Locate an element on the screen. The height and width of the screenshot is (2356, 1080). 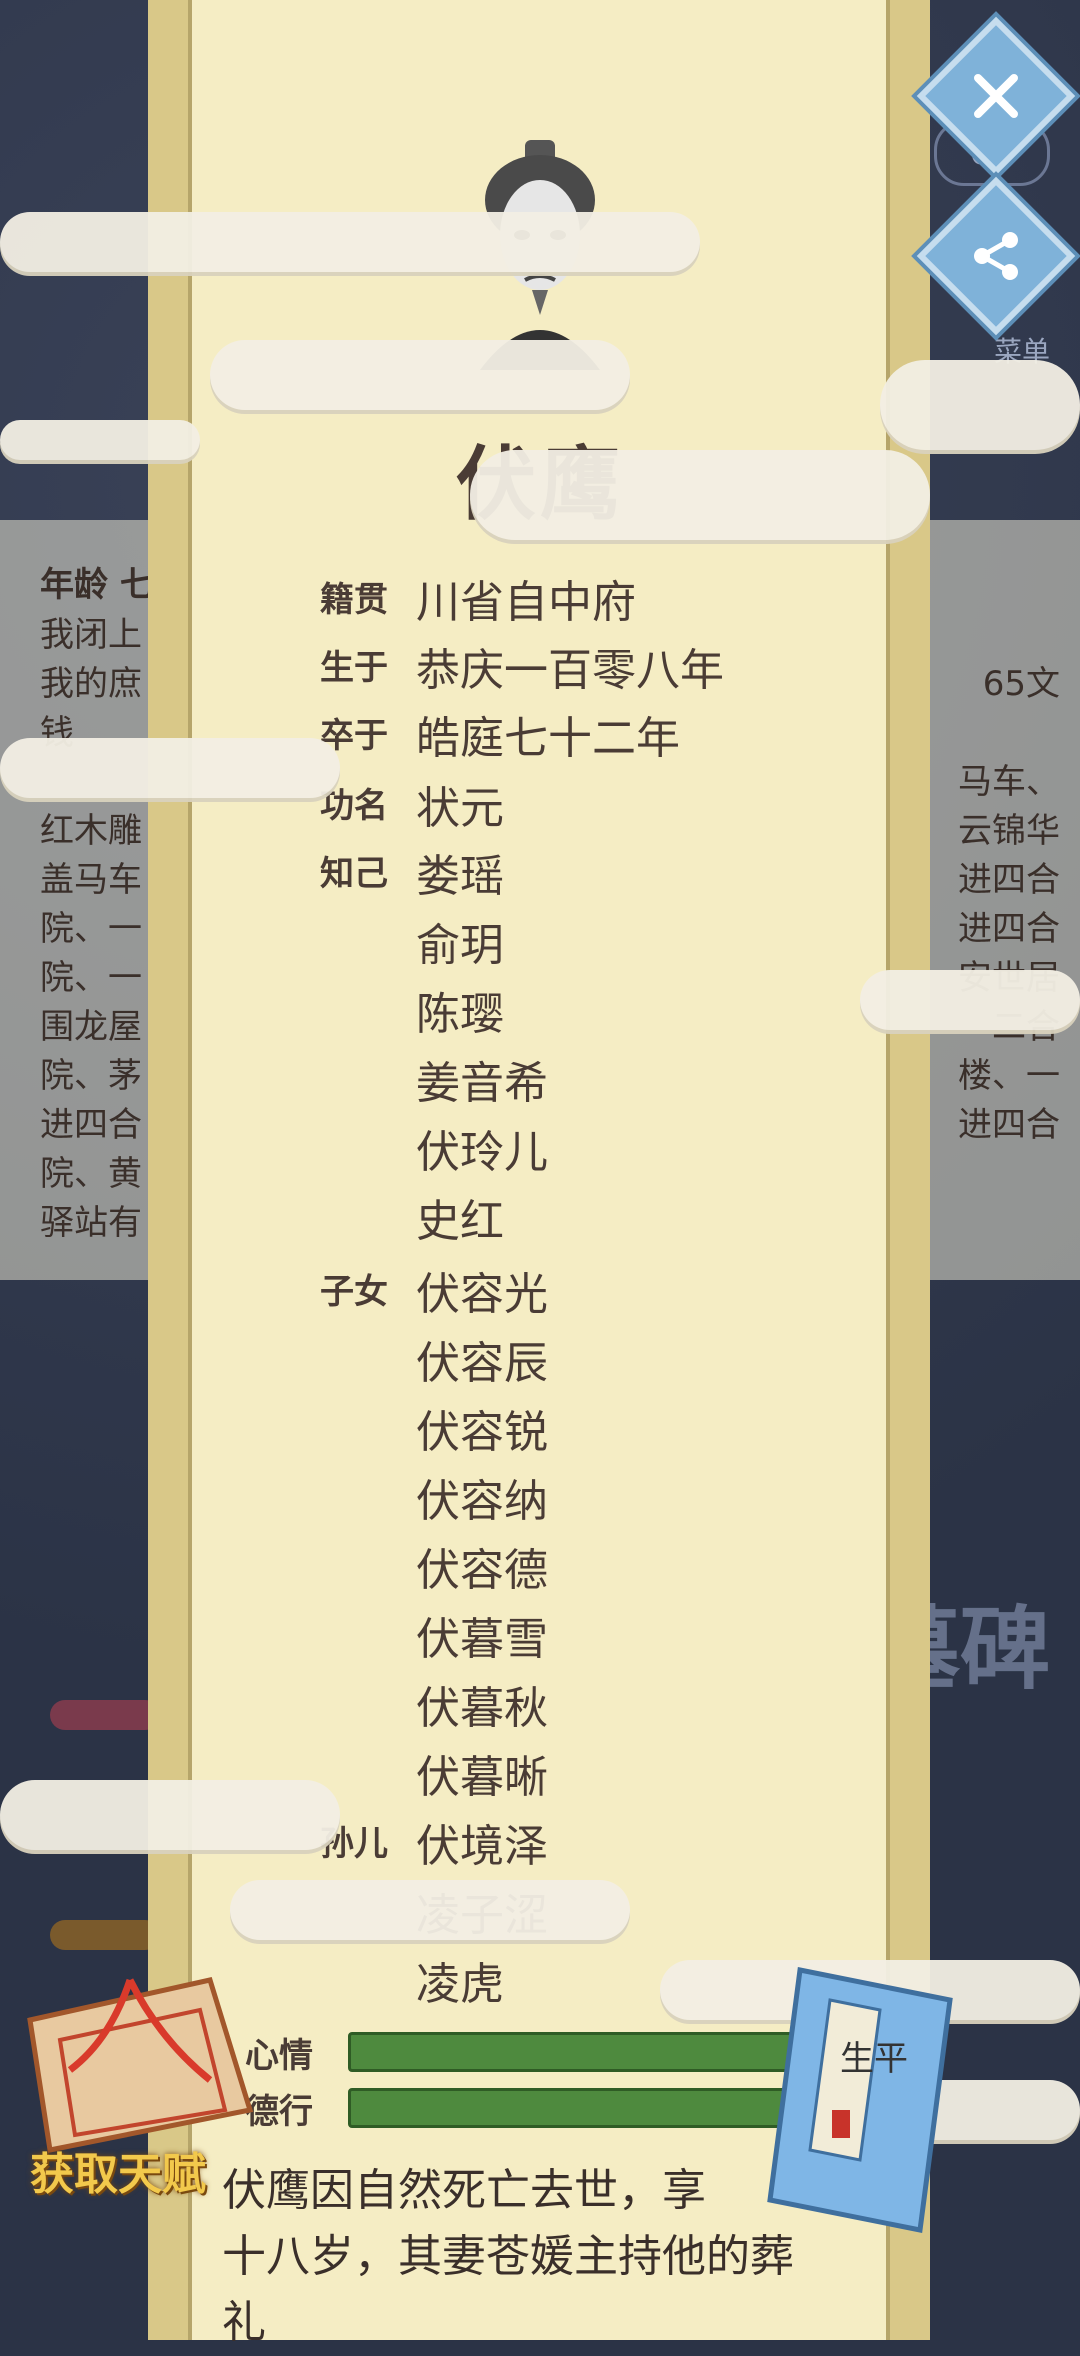
children-item: 伏容德 is located at coordinates (482, 1570).